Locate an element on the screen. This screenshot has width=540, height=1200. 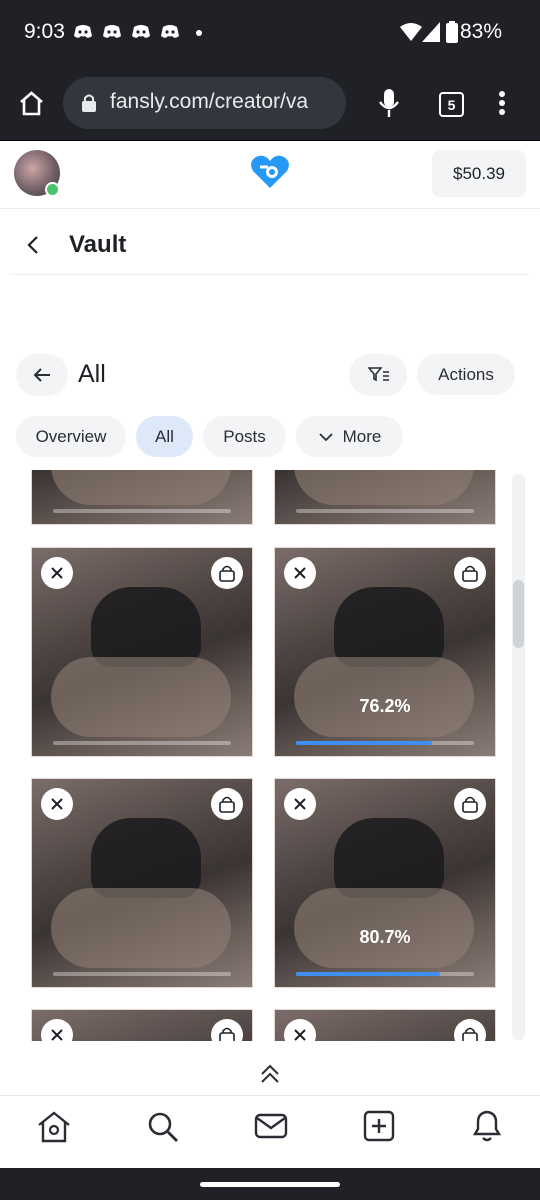
actions-button: Actions is located at coordinates (466, 374).